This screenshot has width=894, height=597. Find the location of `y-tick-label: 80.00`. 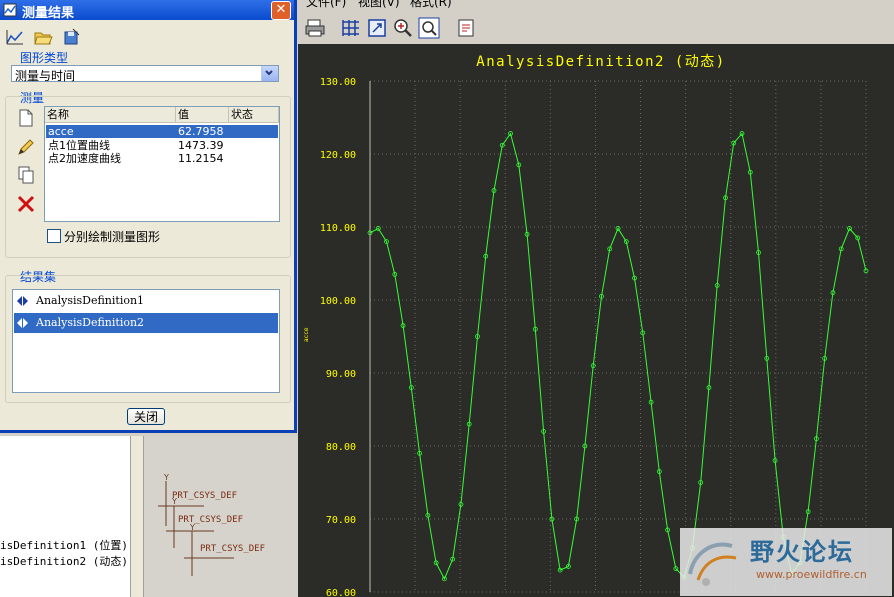

y-tick-label: 80.00 is located at coordinates (341, 447).